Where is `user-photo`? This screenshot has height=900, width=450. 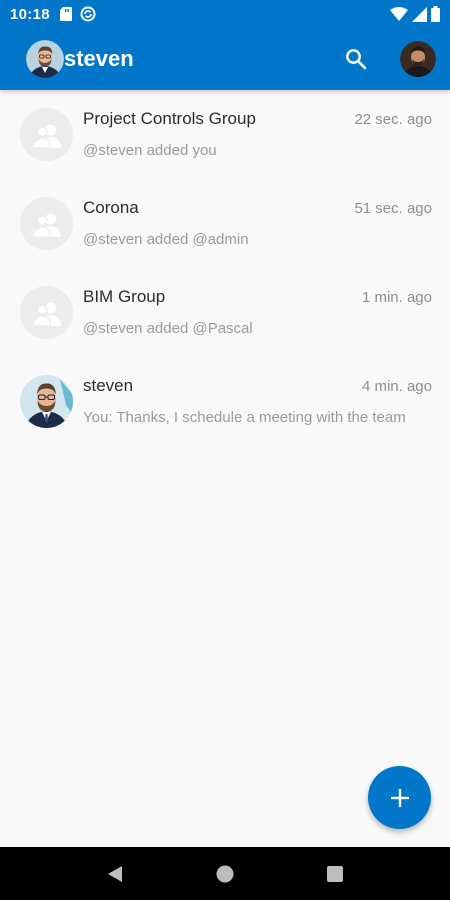
user-photo is located at coordinates (46, 401).